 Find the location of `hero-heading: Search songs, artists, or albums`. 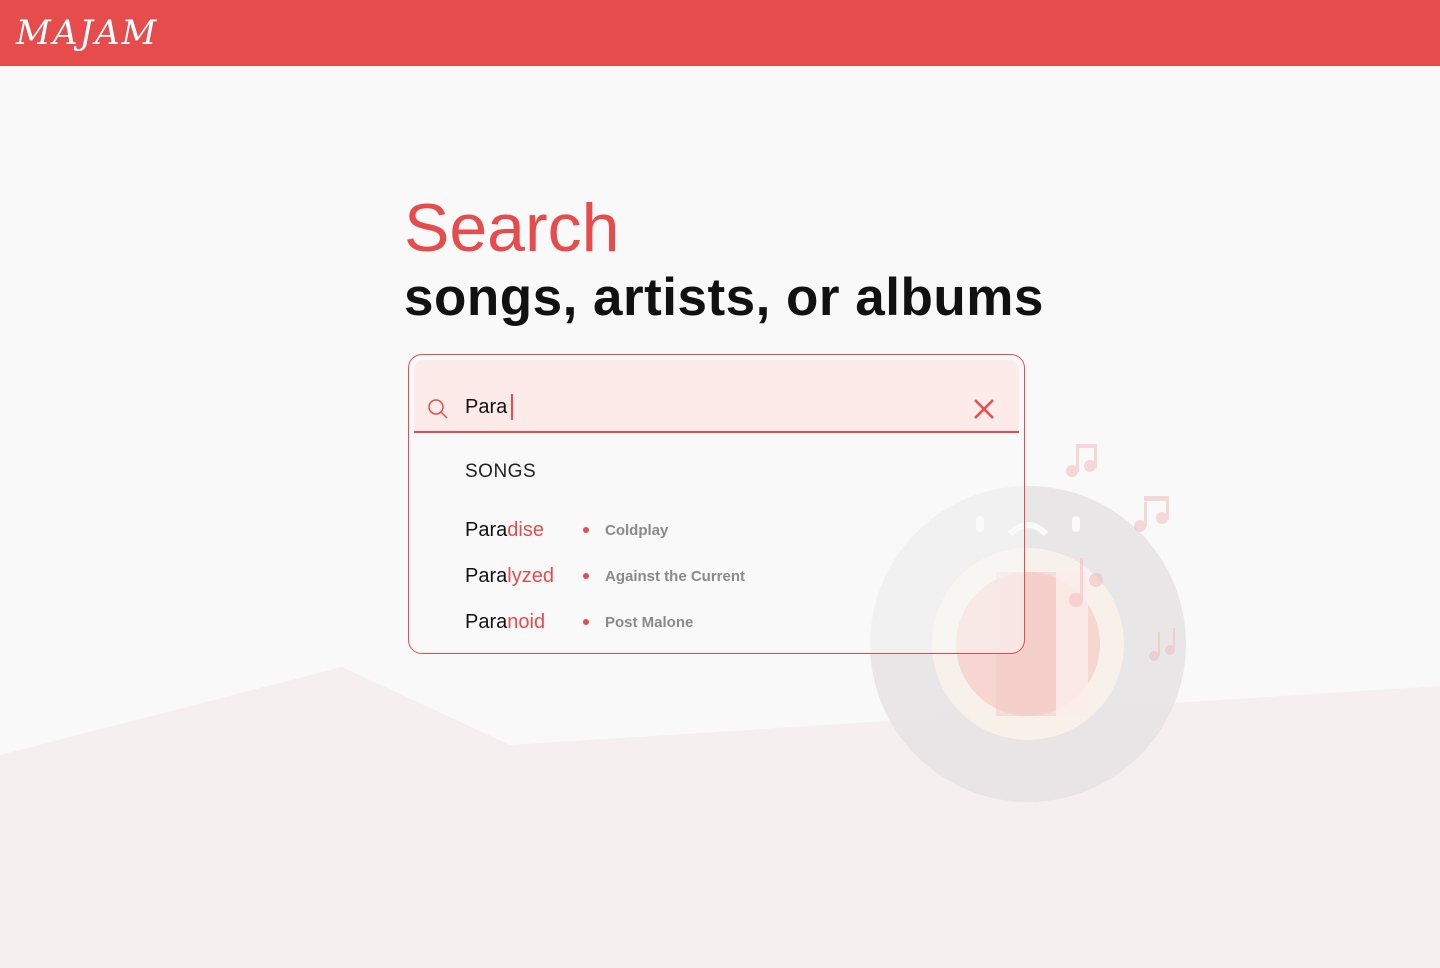

hero-heading: Search songs, artists, or albums is located at coordinates (754, 260).